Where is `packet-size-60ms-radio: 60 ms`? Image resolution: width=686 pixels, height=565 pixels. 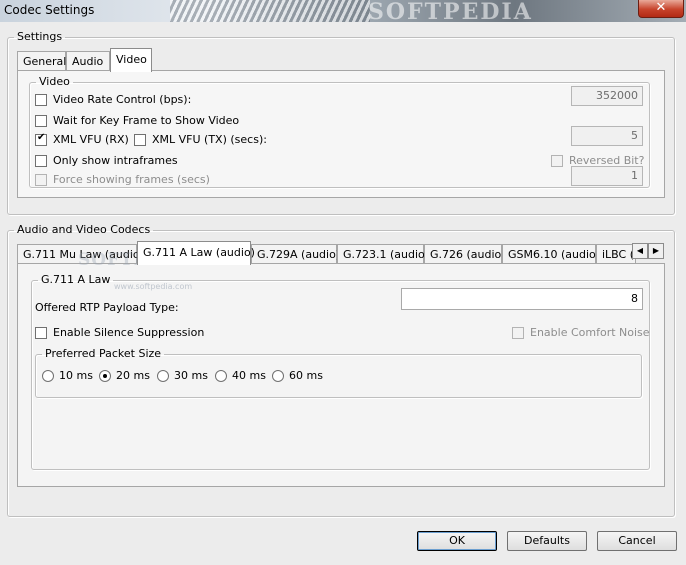 packet-size-60ms-radio: 60 ms is located at coordinates (297, 375).